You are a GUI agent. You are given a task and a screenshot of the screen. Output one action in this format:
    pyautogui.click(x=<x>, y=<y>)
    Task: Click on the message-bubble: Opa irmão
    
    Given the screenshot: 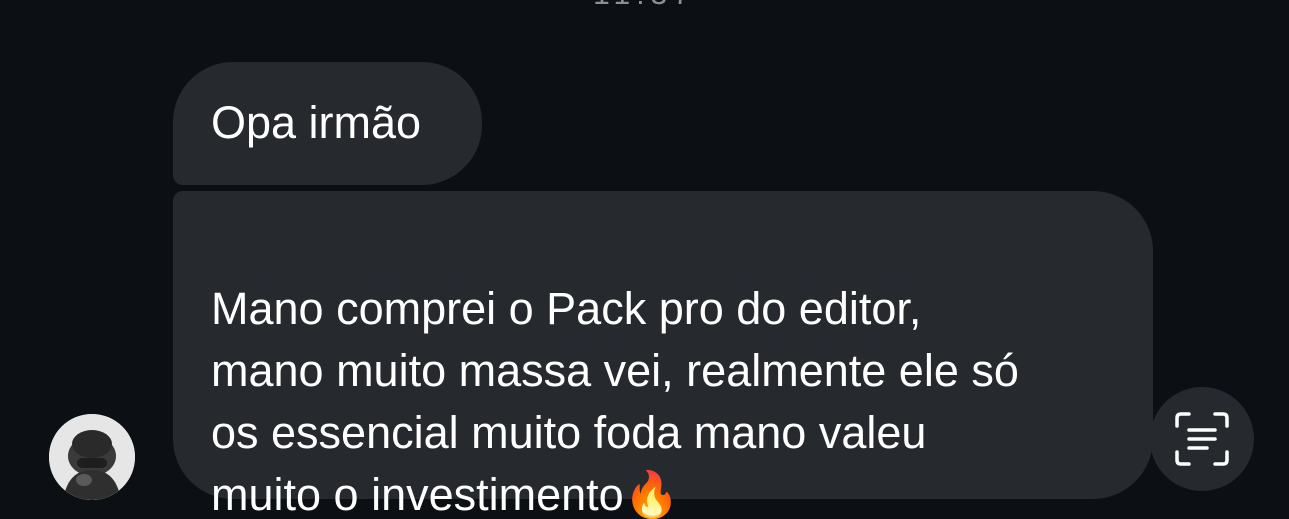 What is the action you would take?
    pyautogui.click(x=327, y=123)
    